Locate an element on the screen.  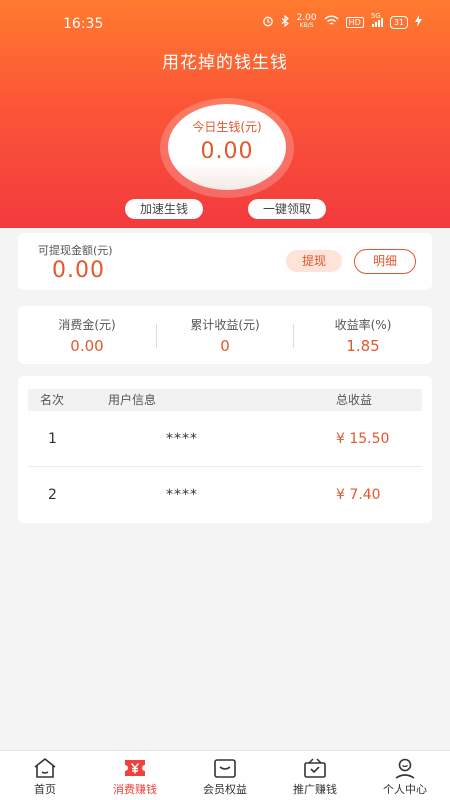
withdraw-card: 可提现金额(元) 0.00 提现 明细 is located at coordinates (225, 261).